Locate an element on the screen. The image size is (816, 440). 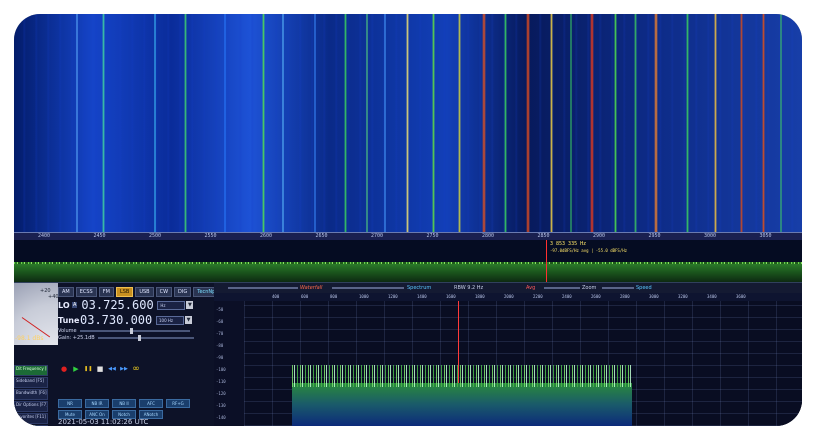
function-list-item: Favorites [F11] is located at coordinates (31, 418).